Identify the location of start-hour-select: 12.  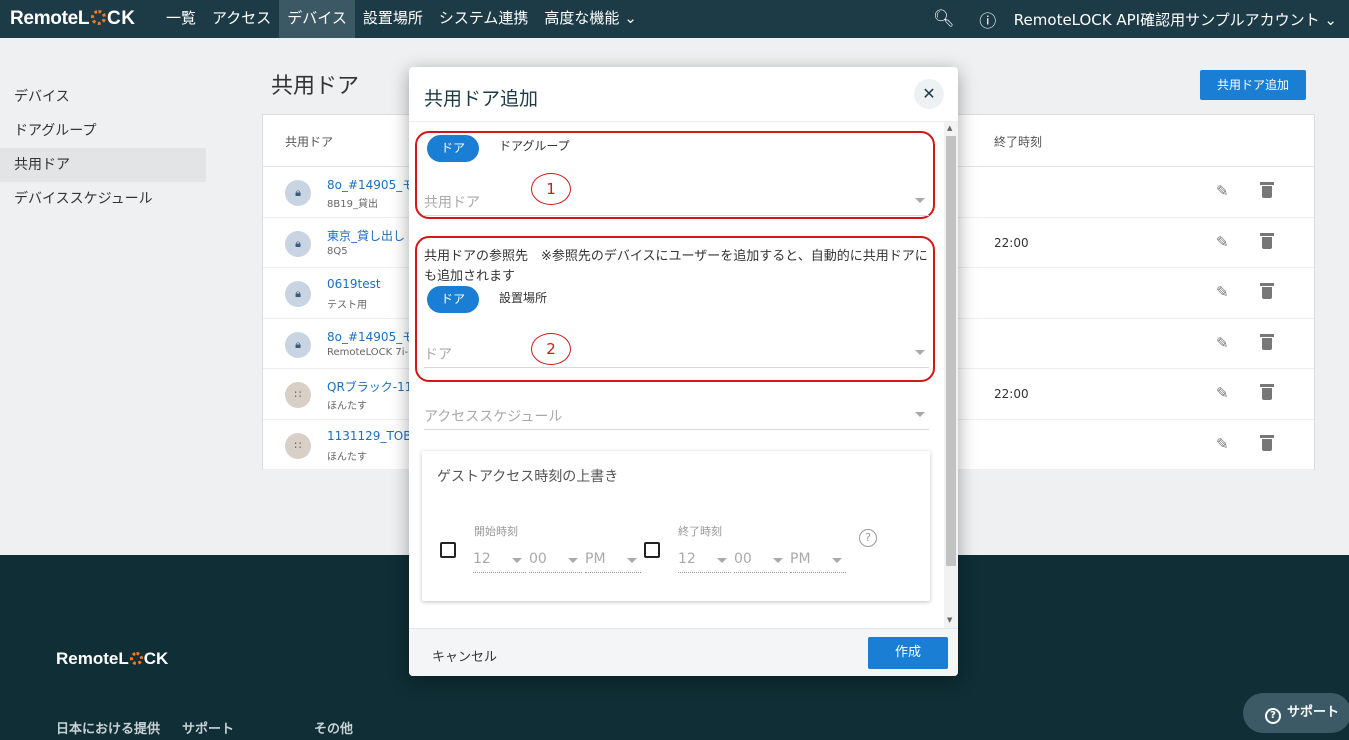
(499, 562).